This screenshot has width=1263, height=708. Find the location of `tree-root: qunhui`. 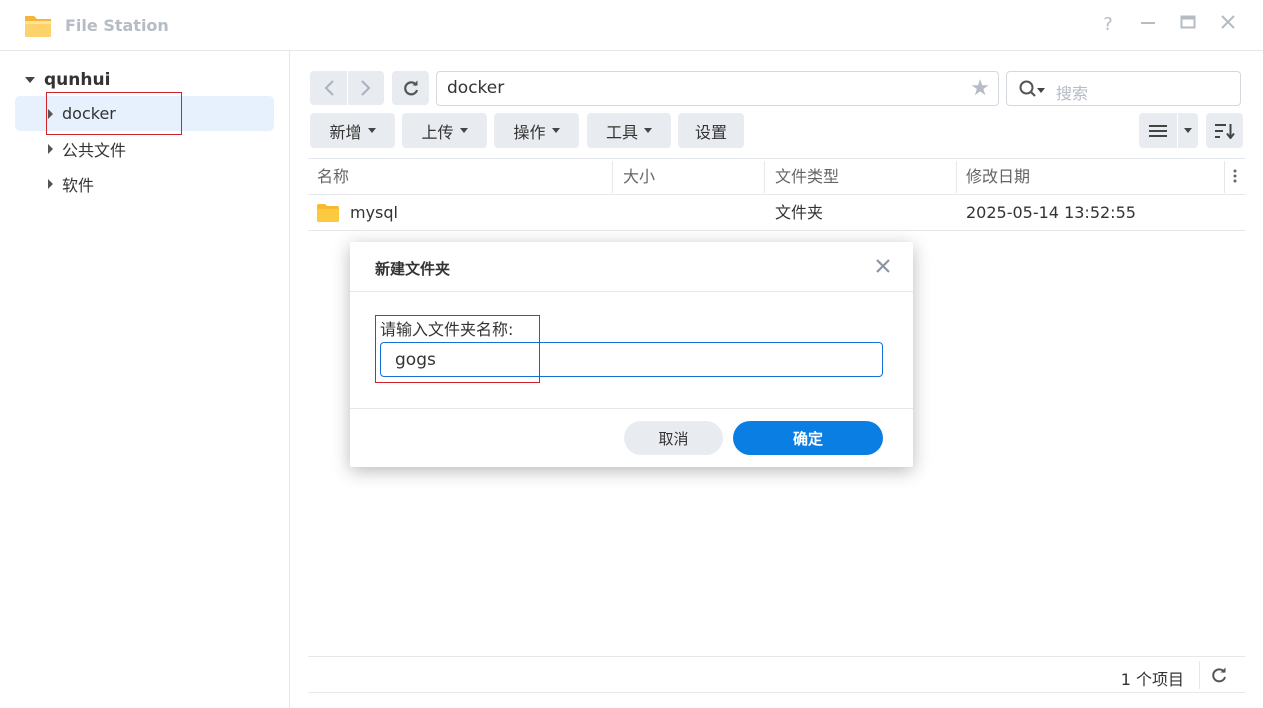

tree-root: qunhui is located at coordinates (67, 80).